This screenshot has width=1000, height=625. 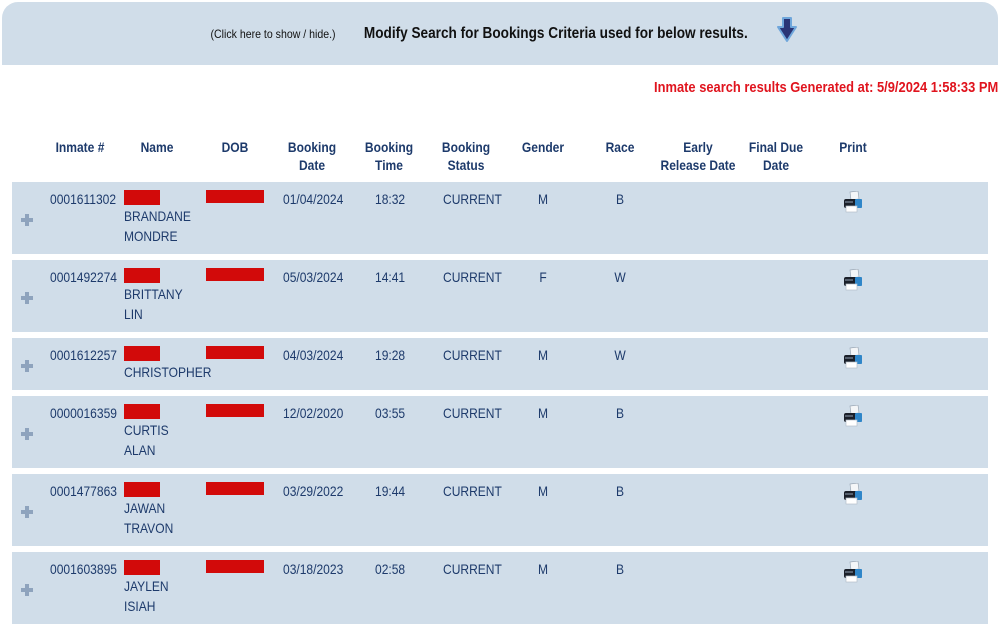 What do you see at coordinates (390, 355) in the screenshot?
I see `booking-time: 19:28` at bounding box center [390, 355].